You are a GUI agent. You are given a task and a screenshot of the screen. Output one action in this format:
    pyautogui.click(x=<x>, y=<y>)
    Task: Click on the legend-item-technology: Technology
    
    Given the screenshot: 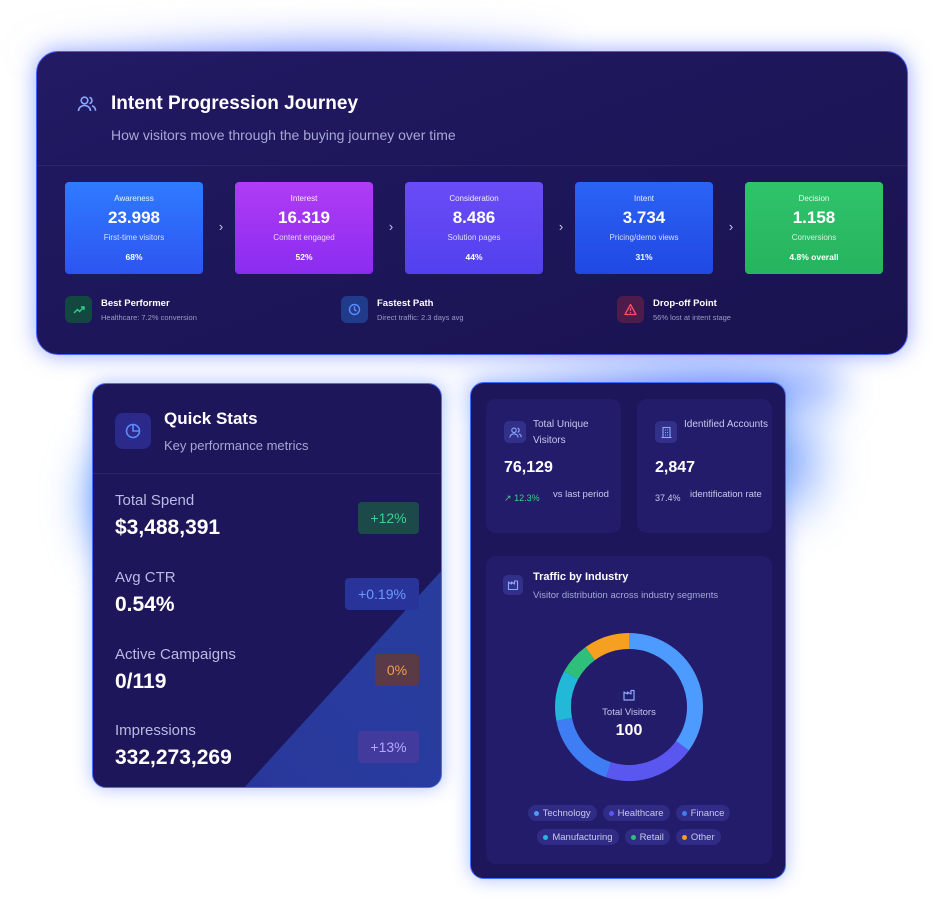 What is the action you would take?
    pyautogui.click(x=562, y=813)
    